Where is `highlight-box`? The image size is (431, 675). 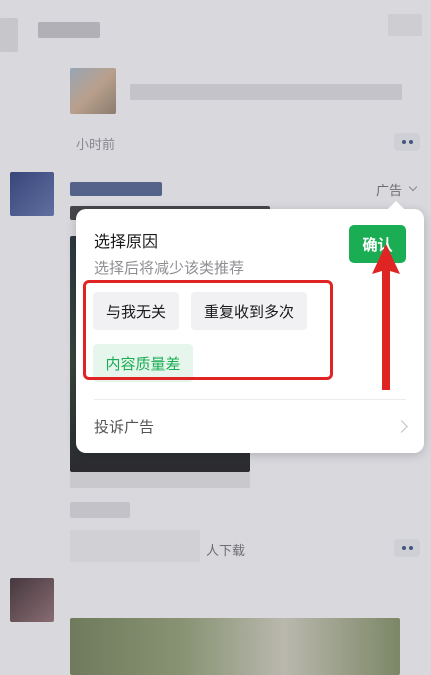
highlight-box is located at coordinates (208, 330).